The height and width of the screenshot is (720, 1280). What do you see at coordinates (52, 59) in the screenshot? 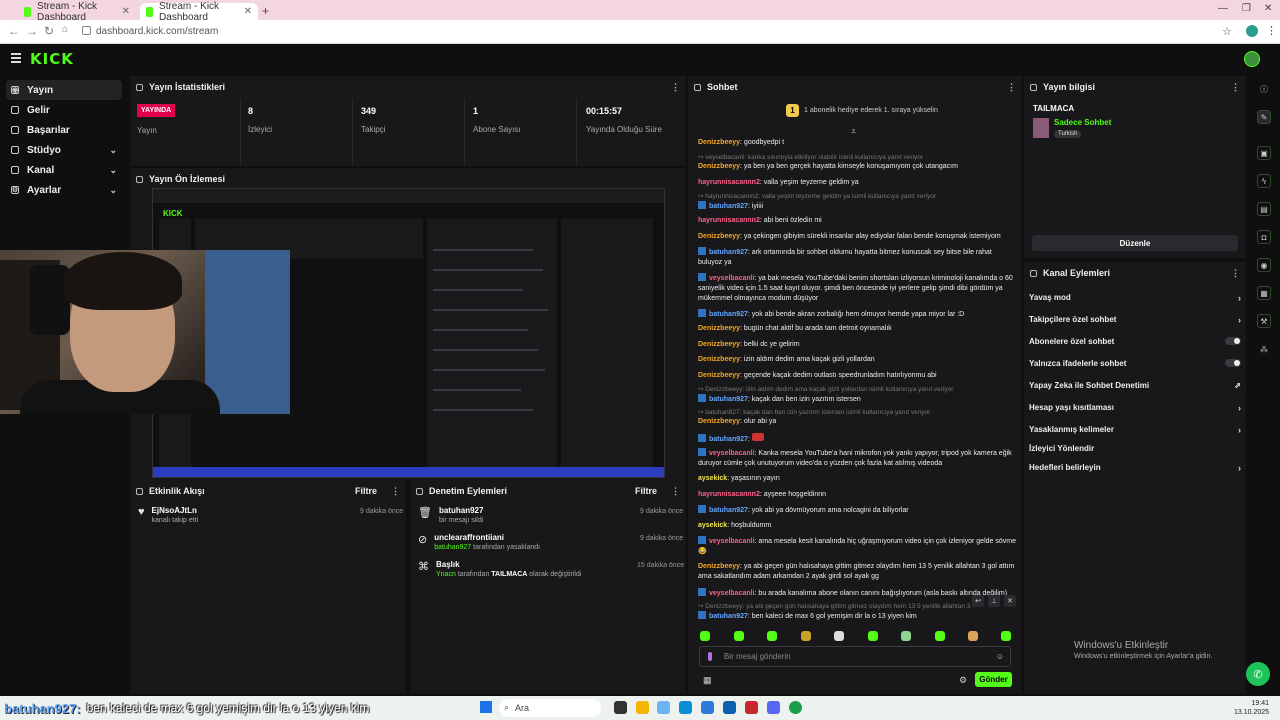
I see `kick-logo: KICK` at bounding box center [52, 59].